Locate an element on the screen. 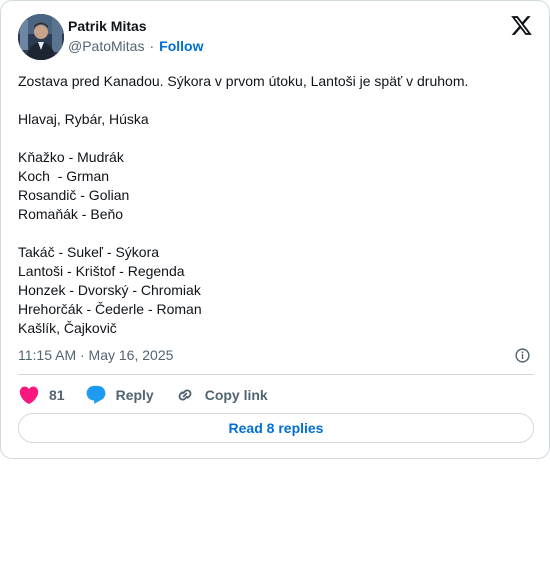 The image size is (550, 561). read-replies-button: Read 8 replies is located at coordinates (276, 428).